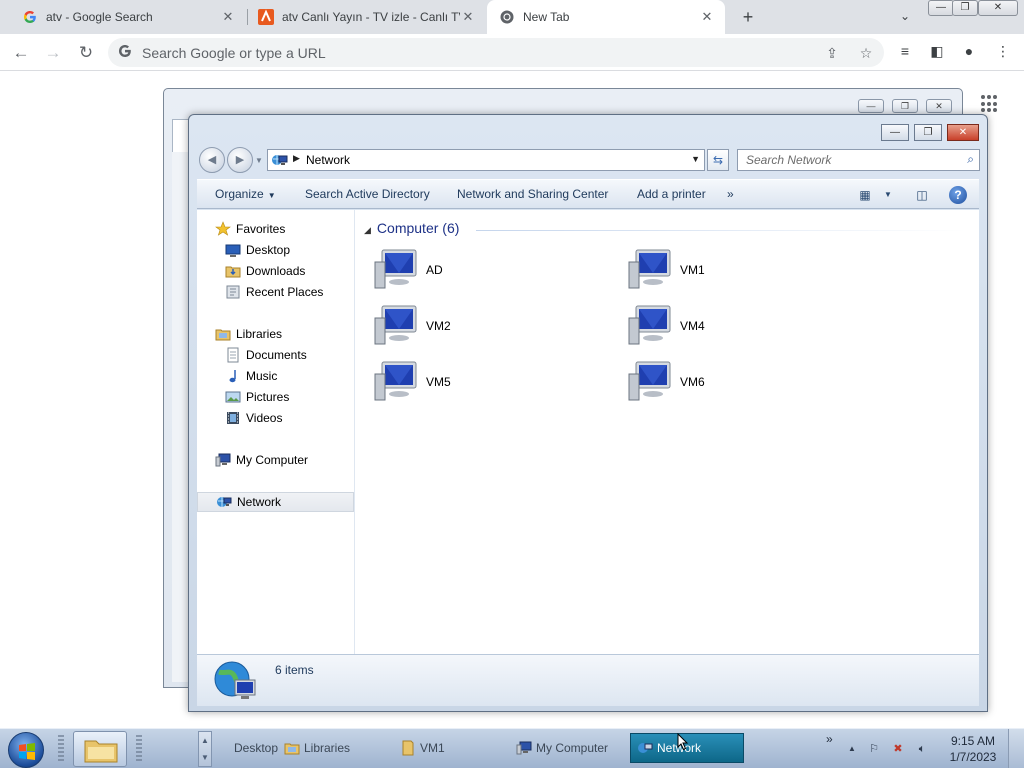 The height and width of the screenshot is (768, 1024). Describe the element at coordinates (846, 160) in the screenshot. I see `search-input` at that location.